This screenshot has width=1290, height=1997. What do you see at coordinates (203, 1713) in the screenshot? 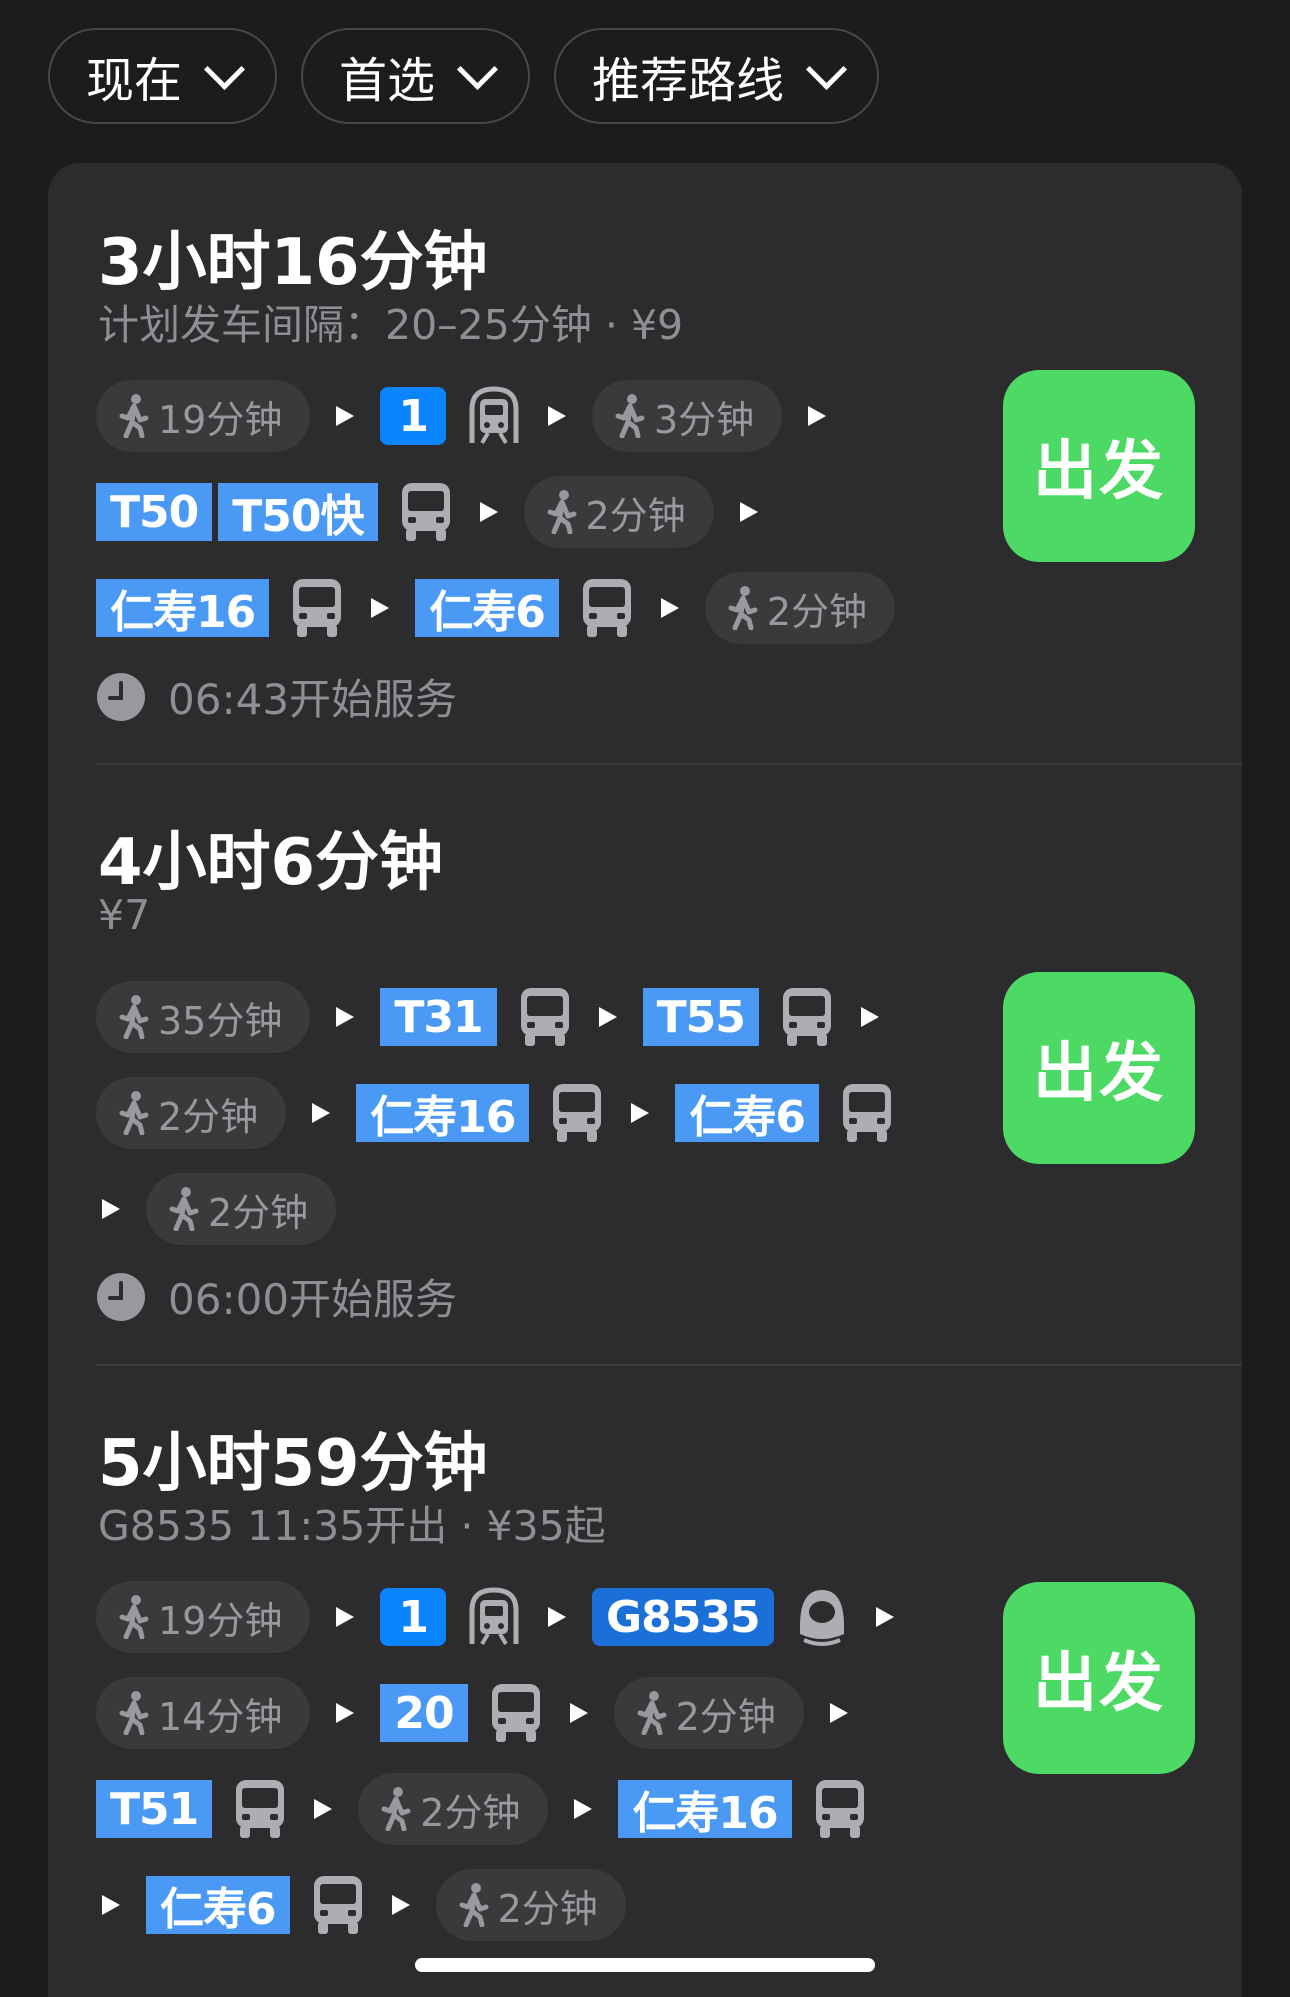
I see `walk-segment: 14分钟` at bounding box center [203, 1713].